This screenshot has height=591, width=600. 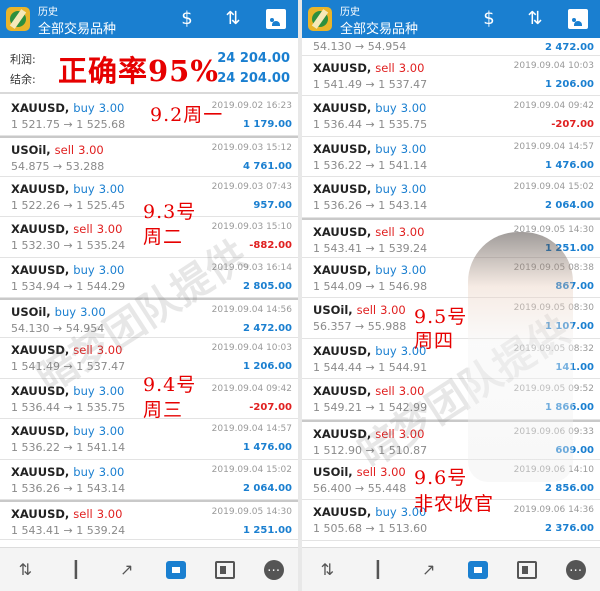 I want to click on order-profit: 1 206.00, so click(x=569, y=84).